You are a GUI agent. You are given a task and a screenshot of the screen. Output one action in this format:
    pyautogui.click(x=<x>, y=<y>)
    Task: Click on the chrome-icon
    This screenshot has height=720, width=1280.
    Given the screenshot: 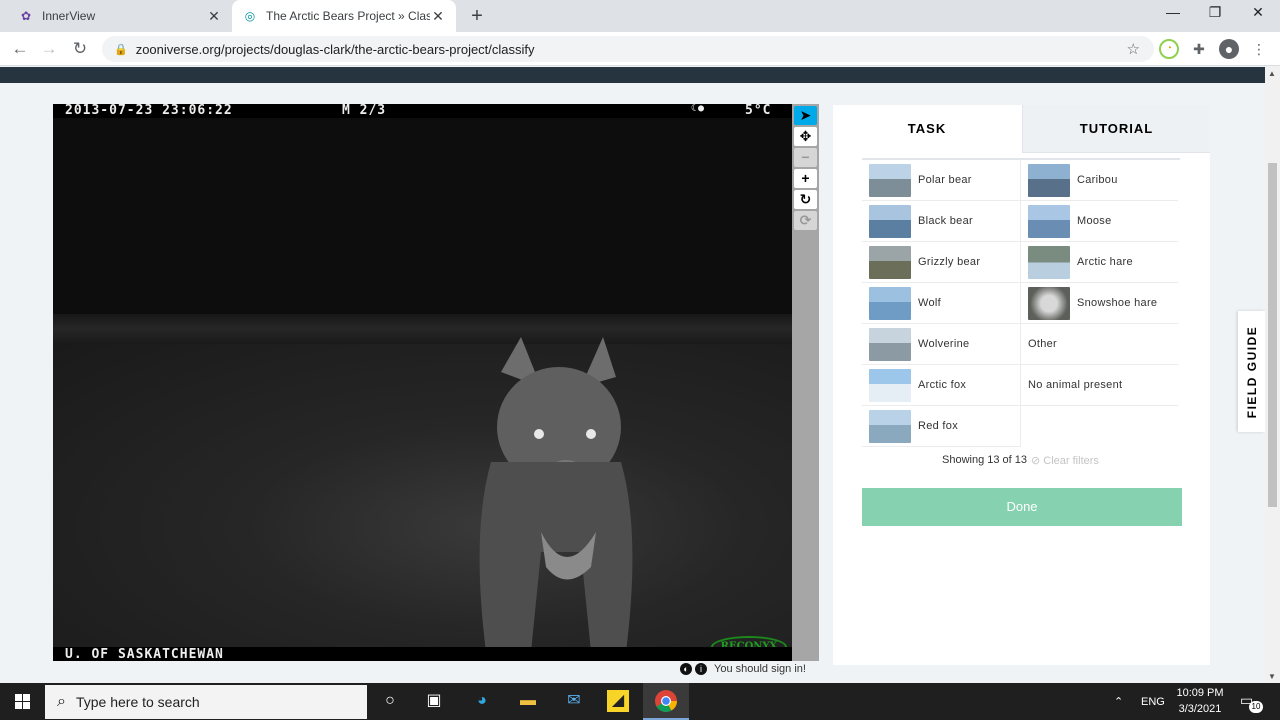 What is the action you would take?
    pyautogui.click(x=666, y=701)
    